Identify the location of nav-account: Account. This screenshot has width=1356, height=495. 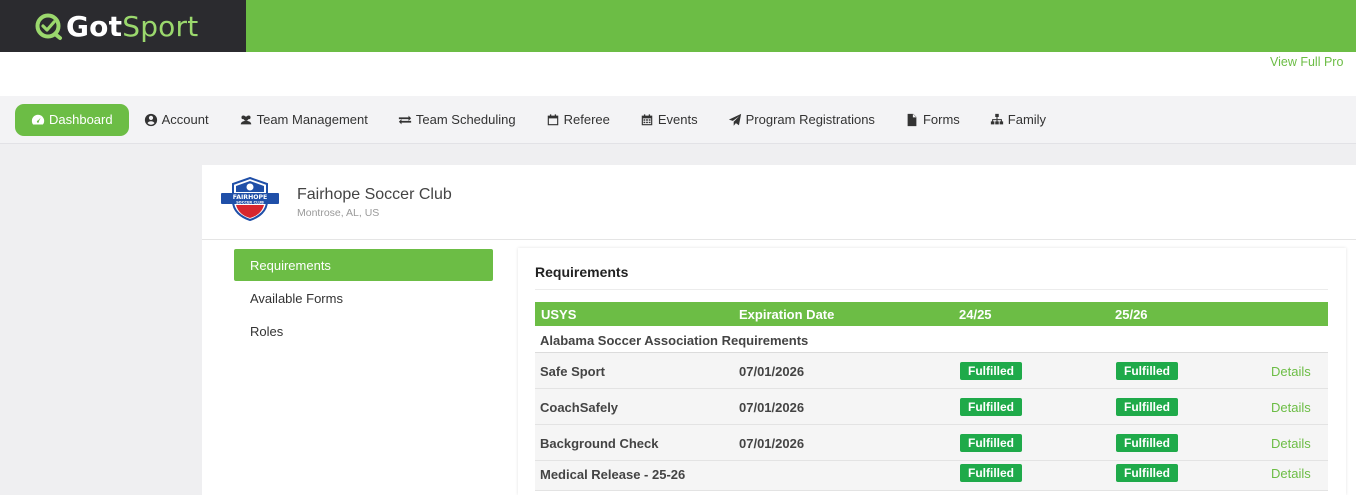
(176, 120).